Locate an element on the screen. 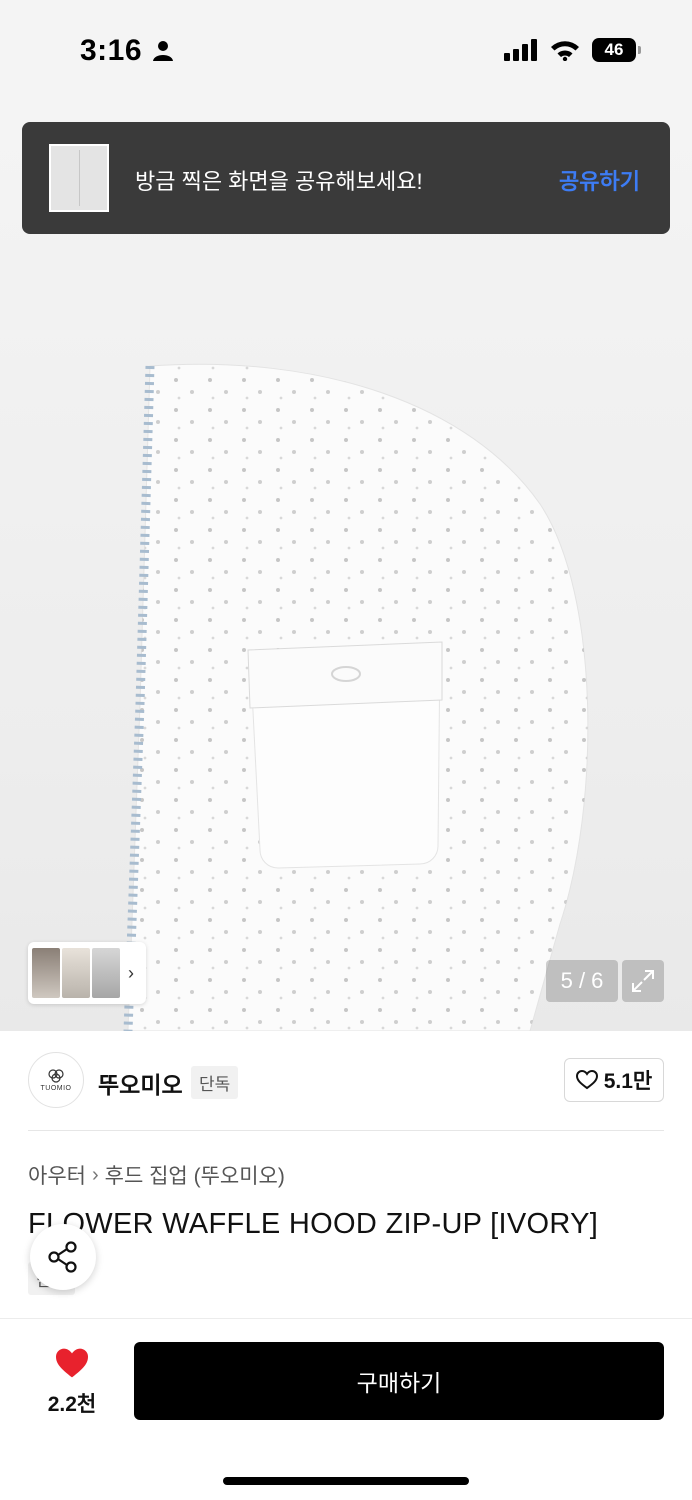 Image resolution: width=692 pixels, height=1500 pixels. brand-row: TUOMIO 뚜오미오 단독 5.1만 is located at coordinates (346, 1081).